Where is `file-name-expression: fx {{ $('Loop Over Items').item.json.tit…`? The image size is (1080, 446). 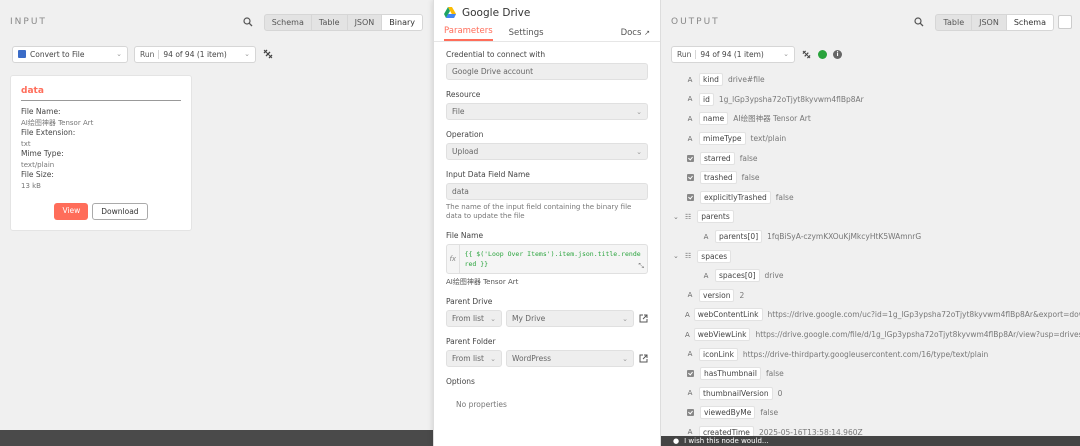
file-name-expression: fx {{ $('Loop Over Items').item.json.tit… is located at coordinates (547, 259).